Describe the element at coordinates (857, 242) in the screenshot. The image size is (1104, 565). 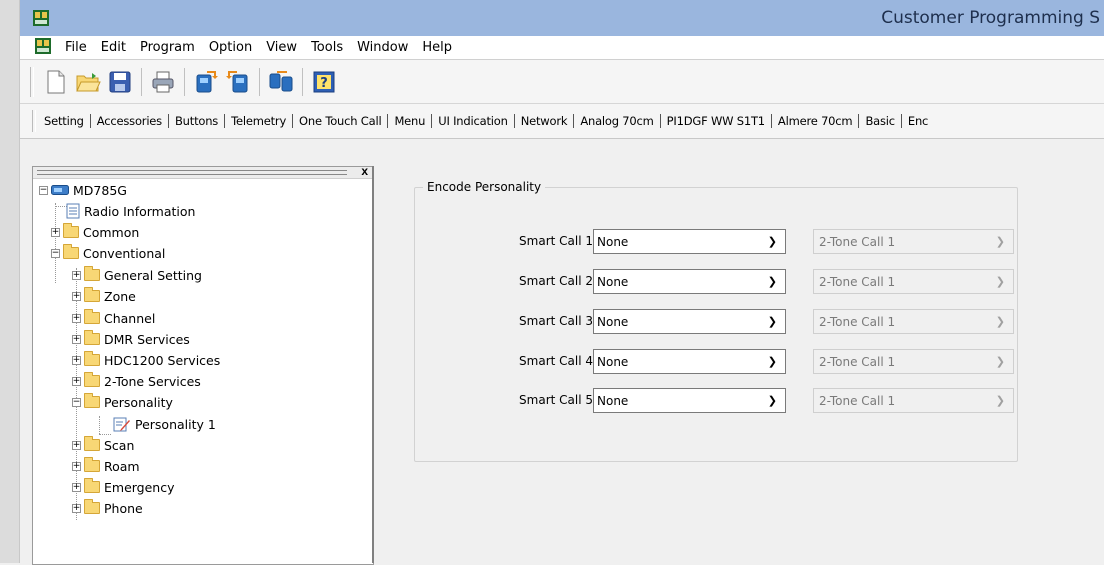
I see `select-value: 2-Tone Call 1` at that location.